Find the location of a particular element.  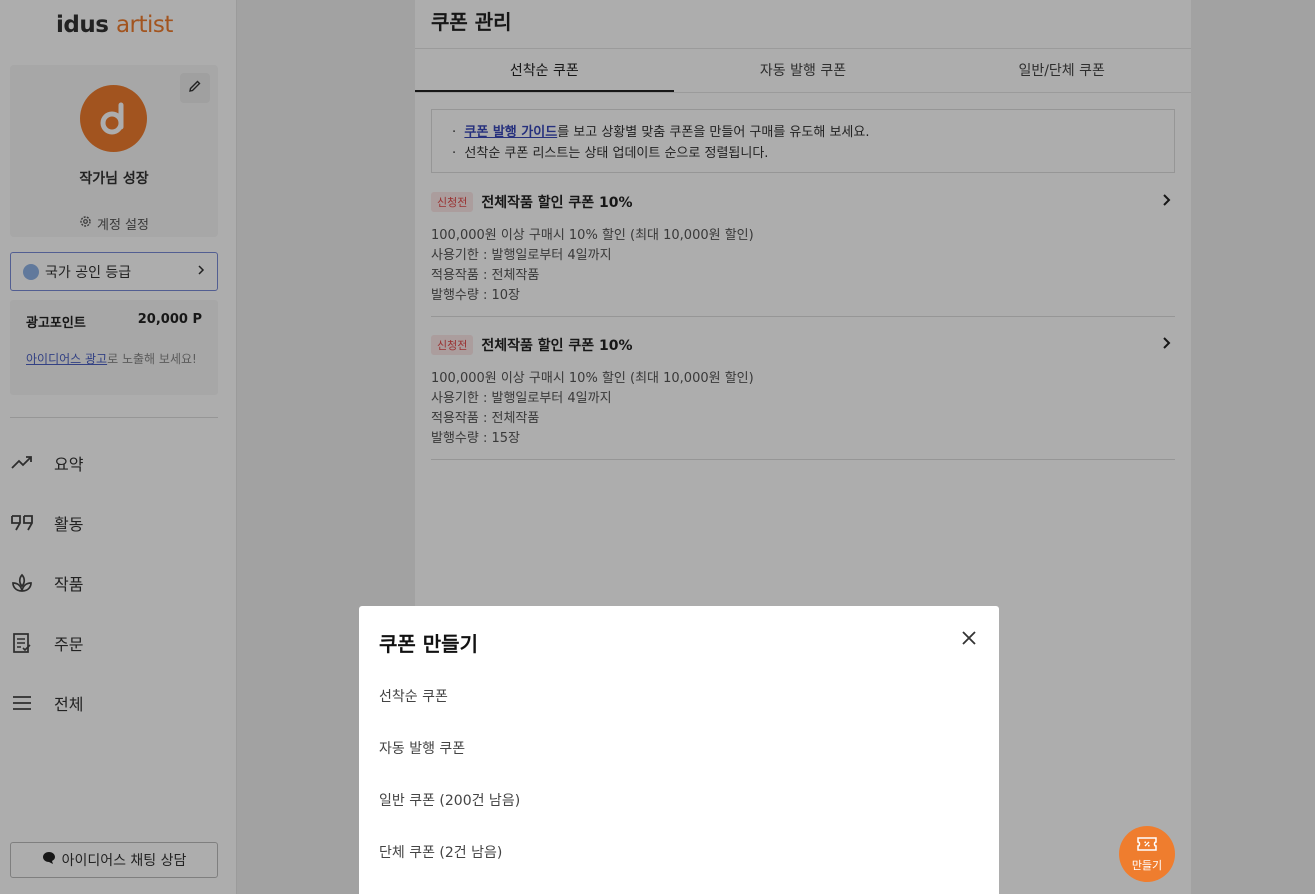

option-auto-issue-coupon: 자동 발행 쿠폰 is located at coordinates (422, 748).